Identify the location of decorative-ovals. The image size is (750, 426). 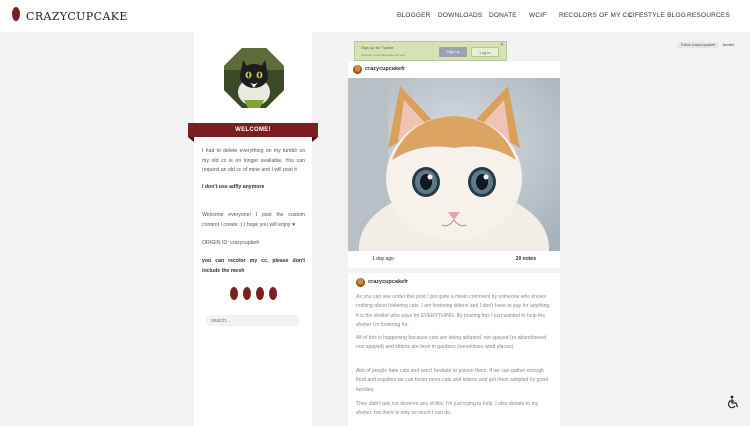
(255, 294).